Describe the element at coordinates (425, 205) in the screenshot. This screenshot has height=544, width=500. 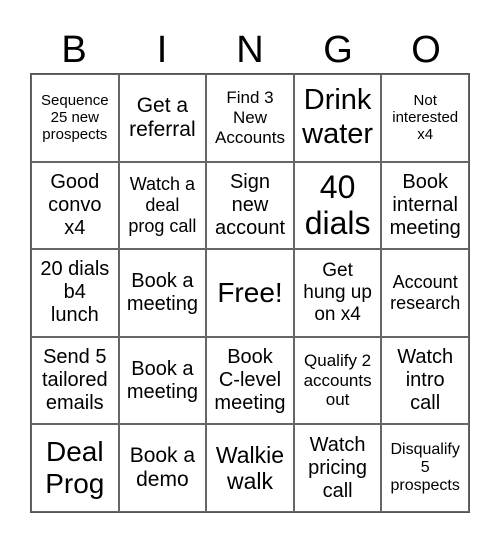
I see `bingo-cell: Book internal meeting` at that location.